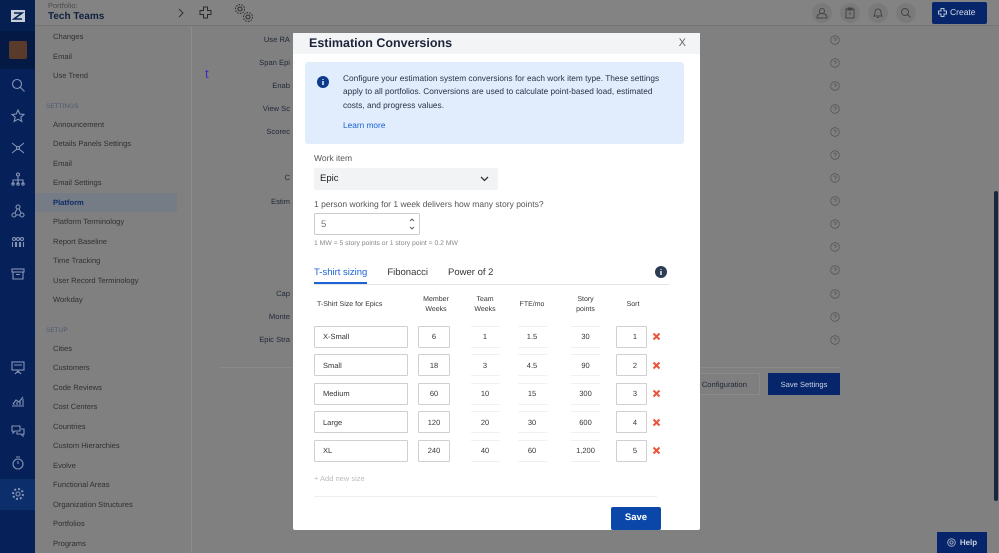 The image size is (999, 553). I want to click on portfolio-name: Tech Teams, so click(120, 17).